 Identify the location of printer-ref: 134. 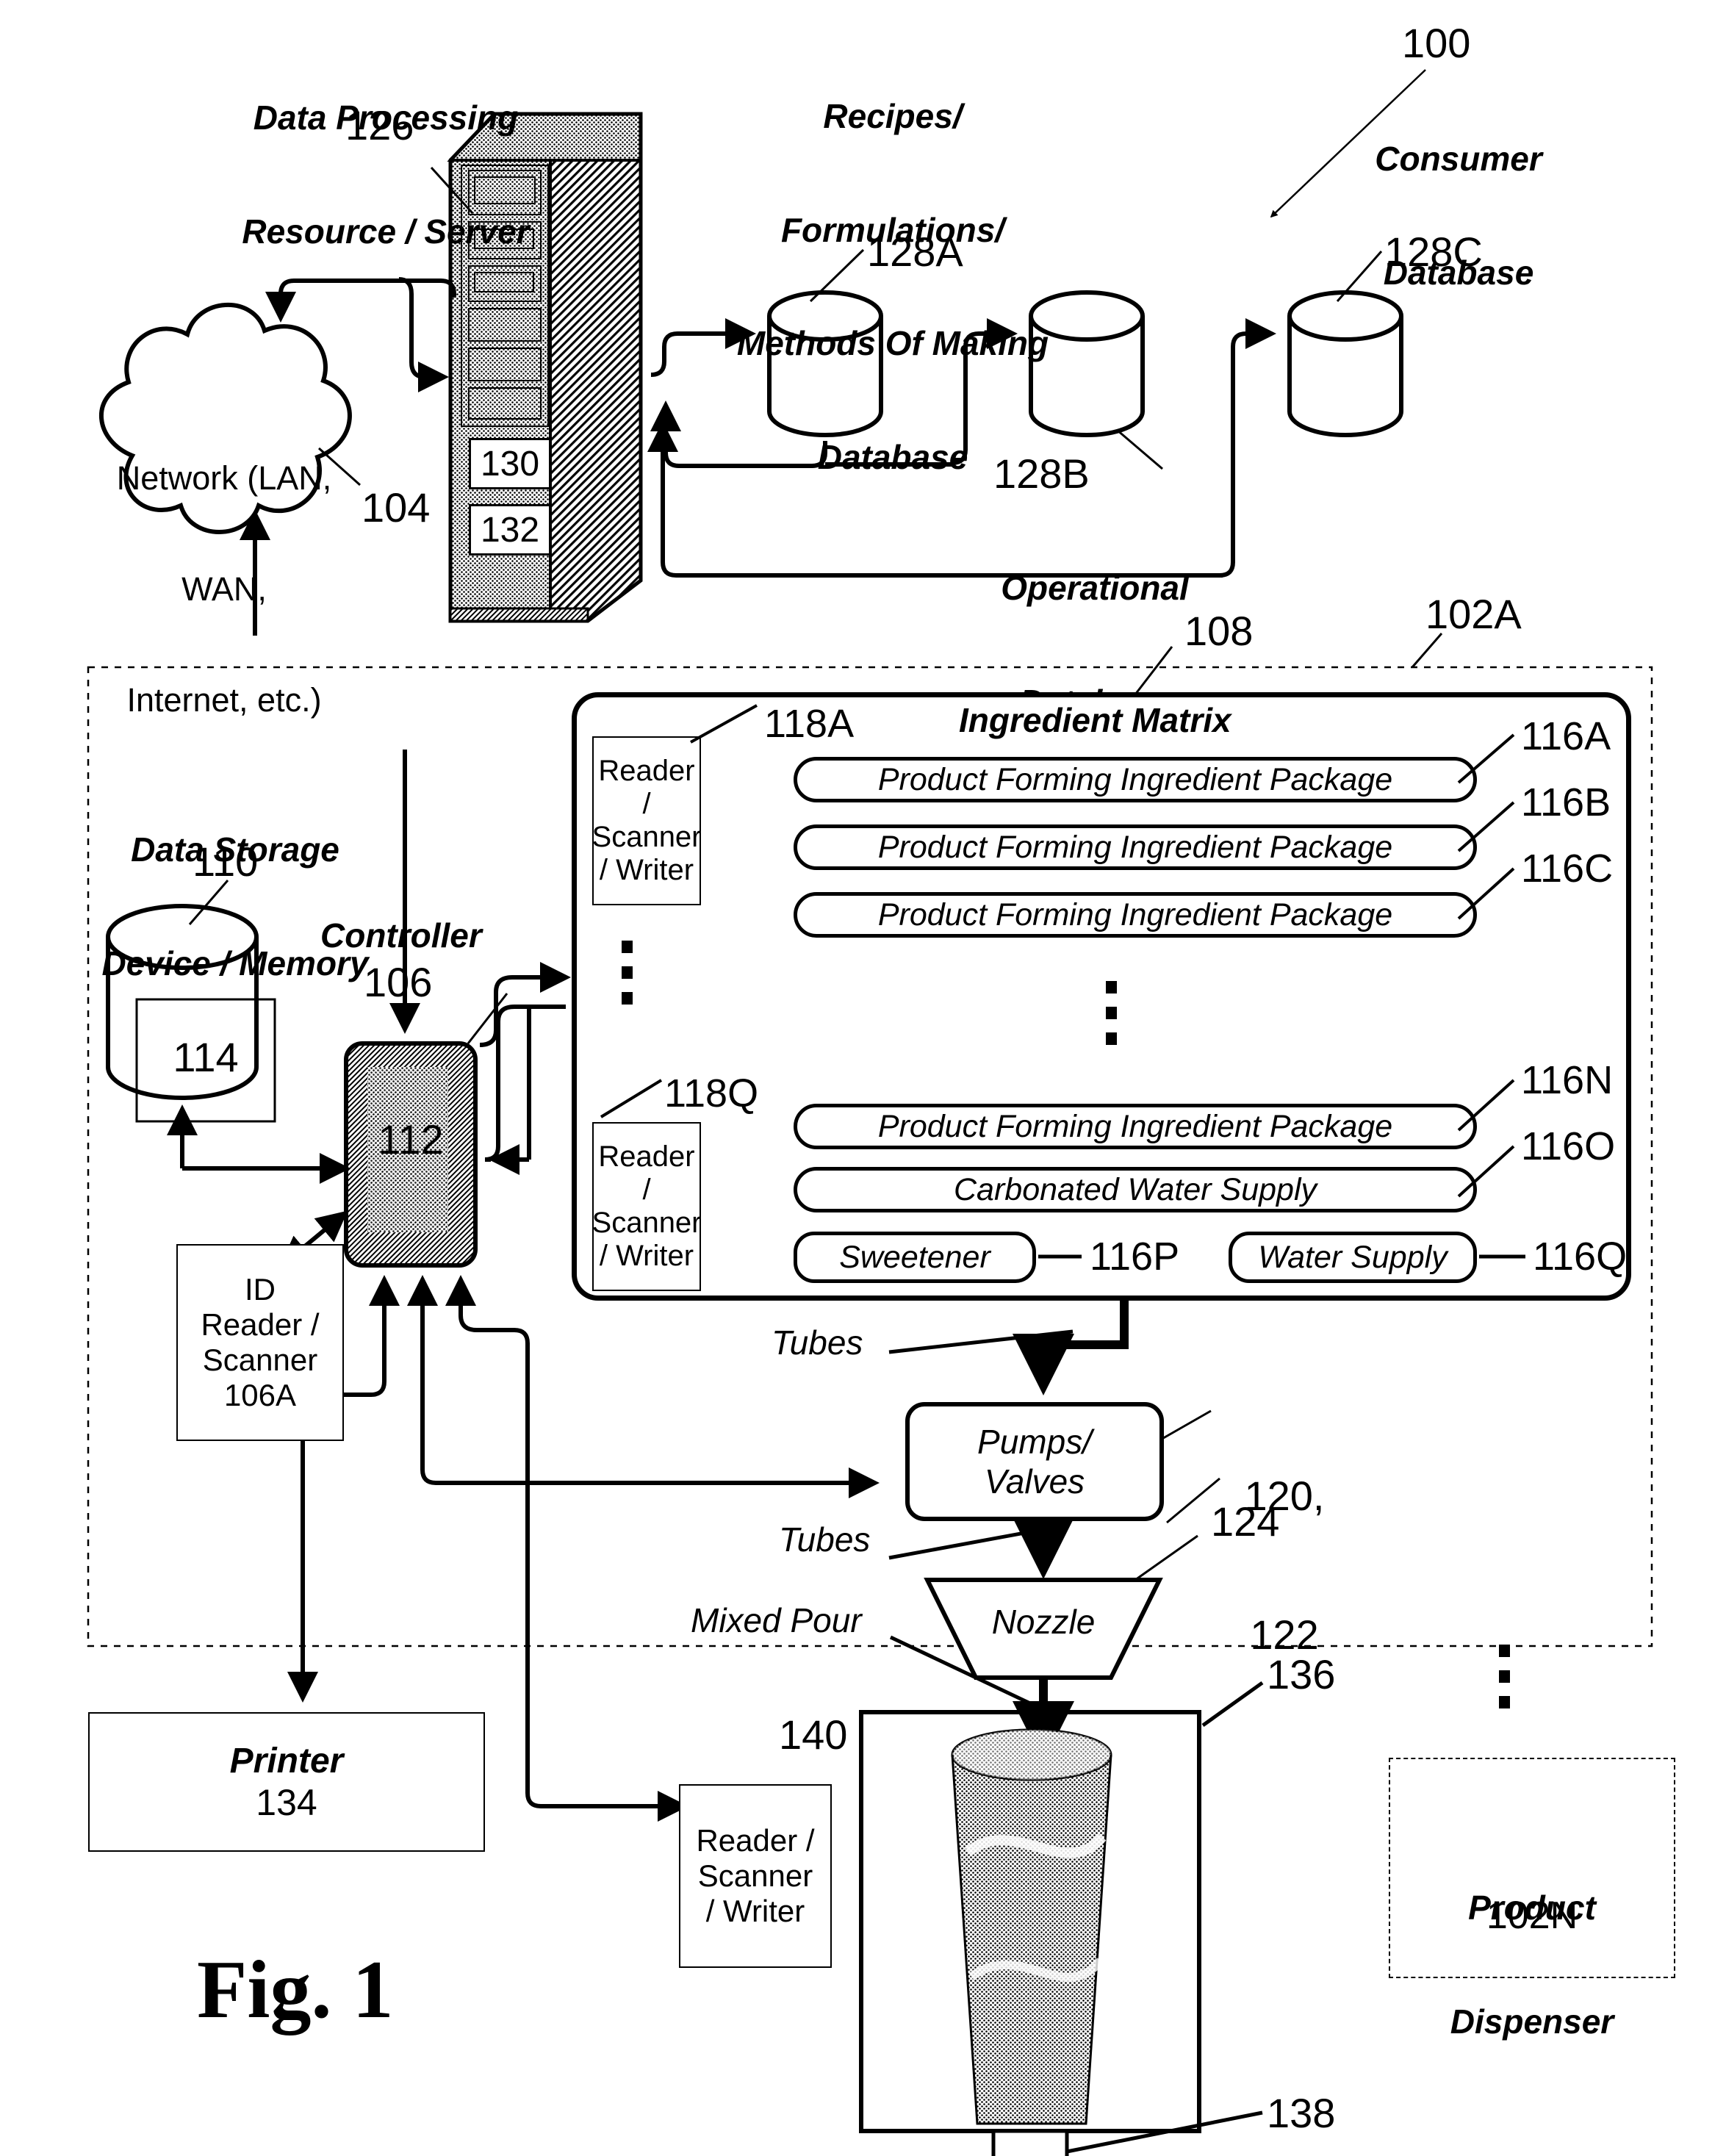
(286, 1802).